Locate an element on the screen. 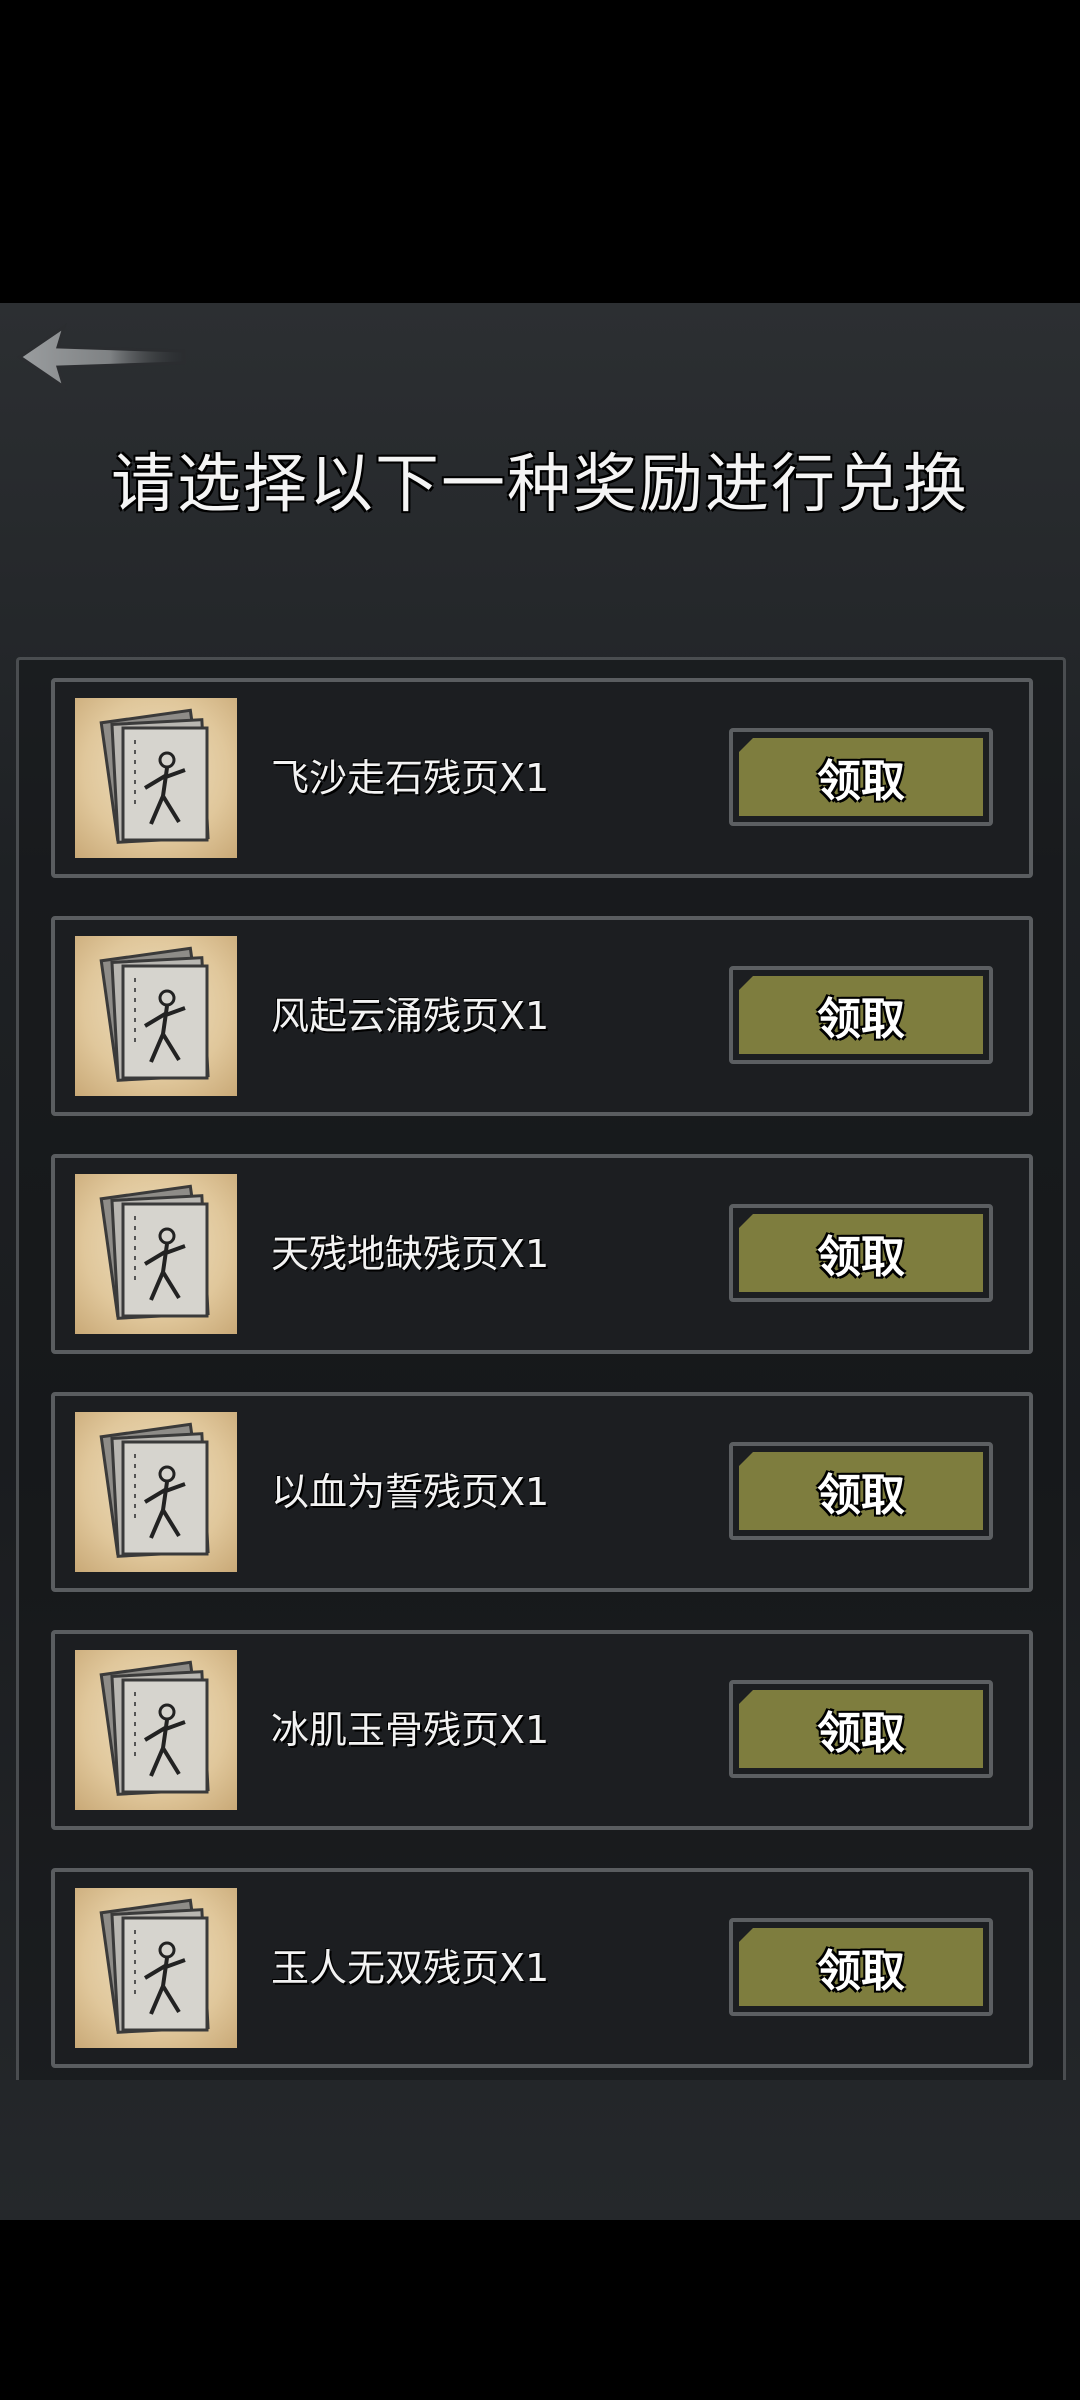 This screenshot has height=2400, width=1080. reward-name: 天残地缺残页X1 is located at coordinates (410, 1254).